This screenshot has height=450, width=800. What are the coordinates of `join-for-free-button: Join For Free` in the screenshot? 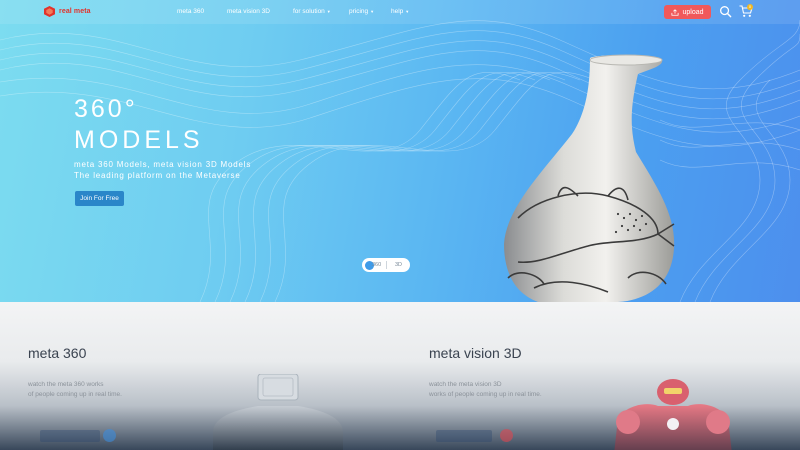 It's located at (99, 198).